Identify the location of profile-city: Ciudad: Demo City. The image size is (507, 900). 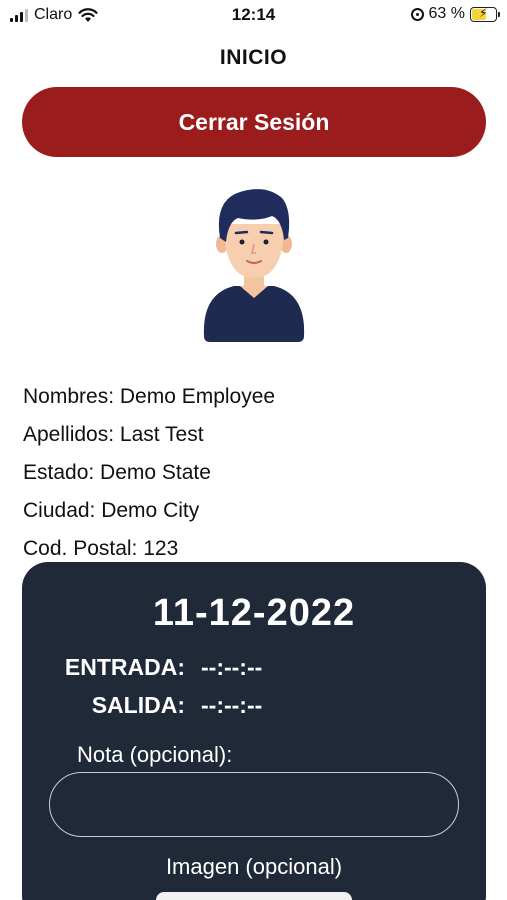
(111, 510).